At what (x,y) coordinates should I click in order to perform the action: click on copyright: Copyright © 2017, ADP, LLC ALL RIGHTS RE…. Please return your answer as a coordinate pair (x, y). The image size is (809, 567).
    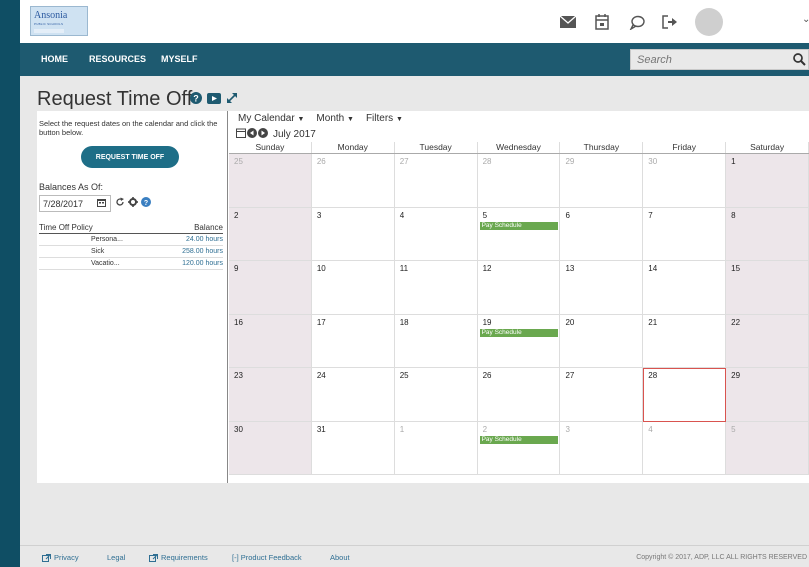
    Looking at the image, I should click on (721, 557).